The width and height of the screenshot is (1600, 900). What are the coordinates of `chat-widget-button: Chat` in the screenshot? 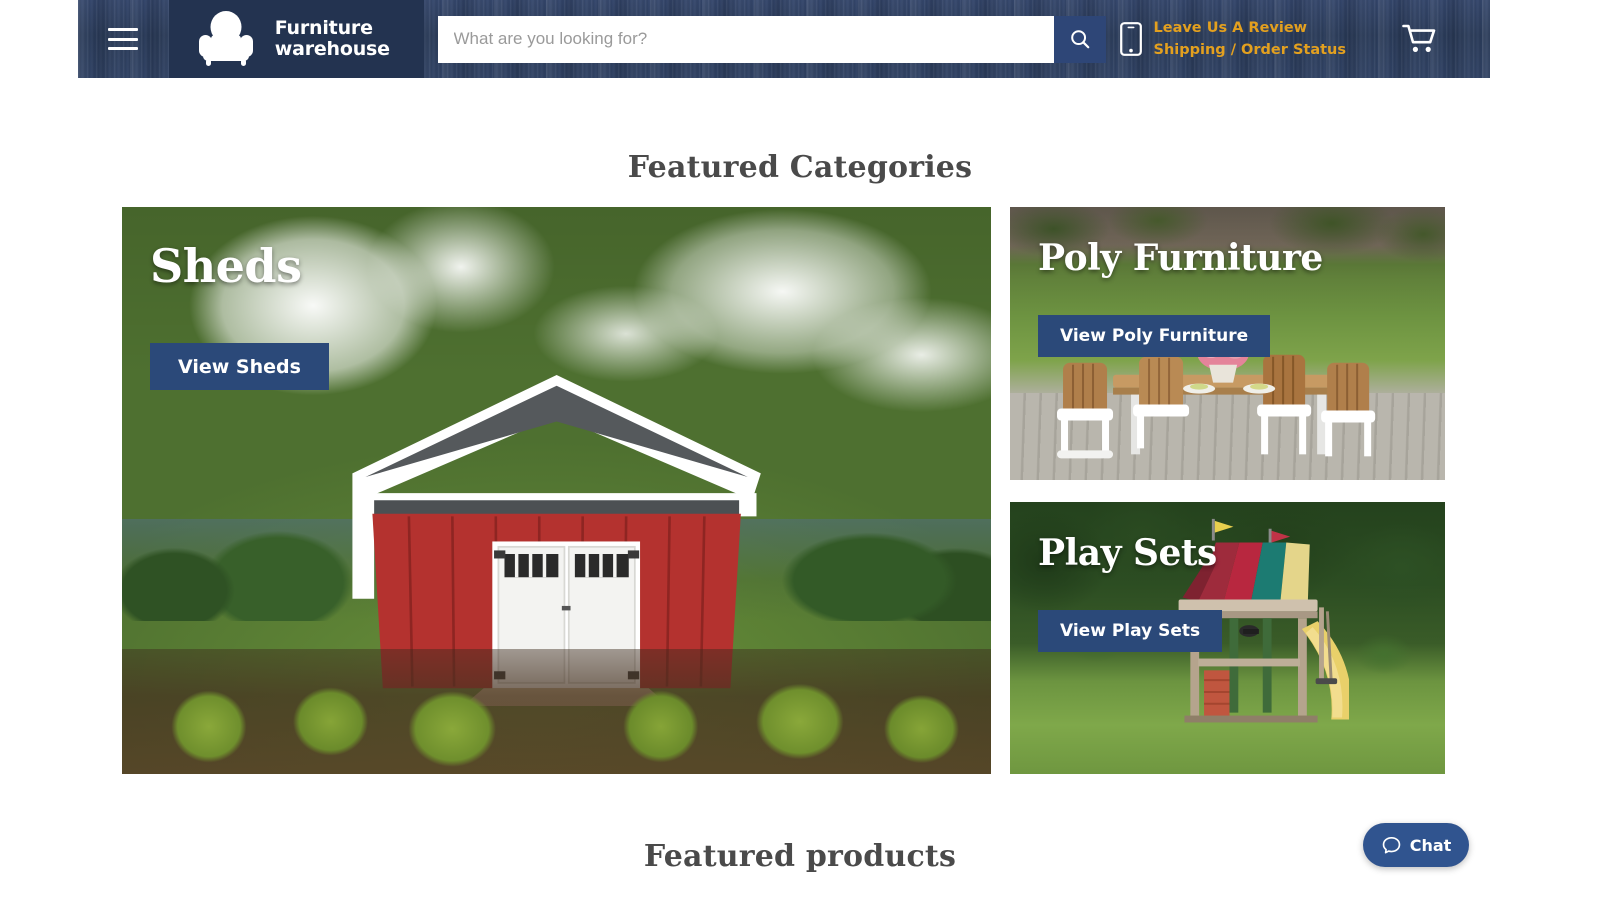 It's located at (1416, 845).